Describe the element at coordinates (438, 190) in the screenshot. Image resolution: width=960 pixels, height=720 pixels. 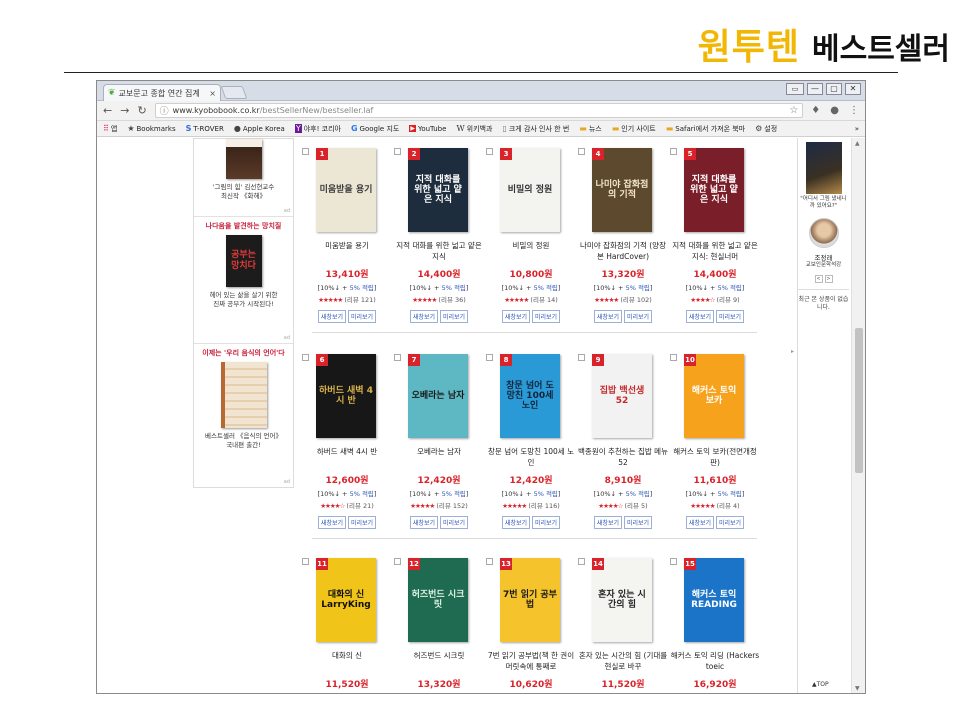
I see `book-cover: 2 지적 대화를 위한 넓고 얕은 지식` at that location.